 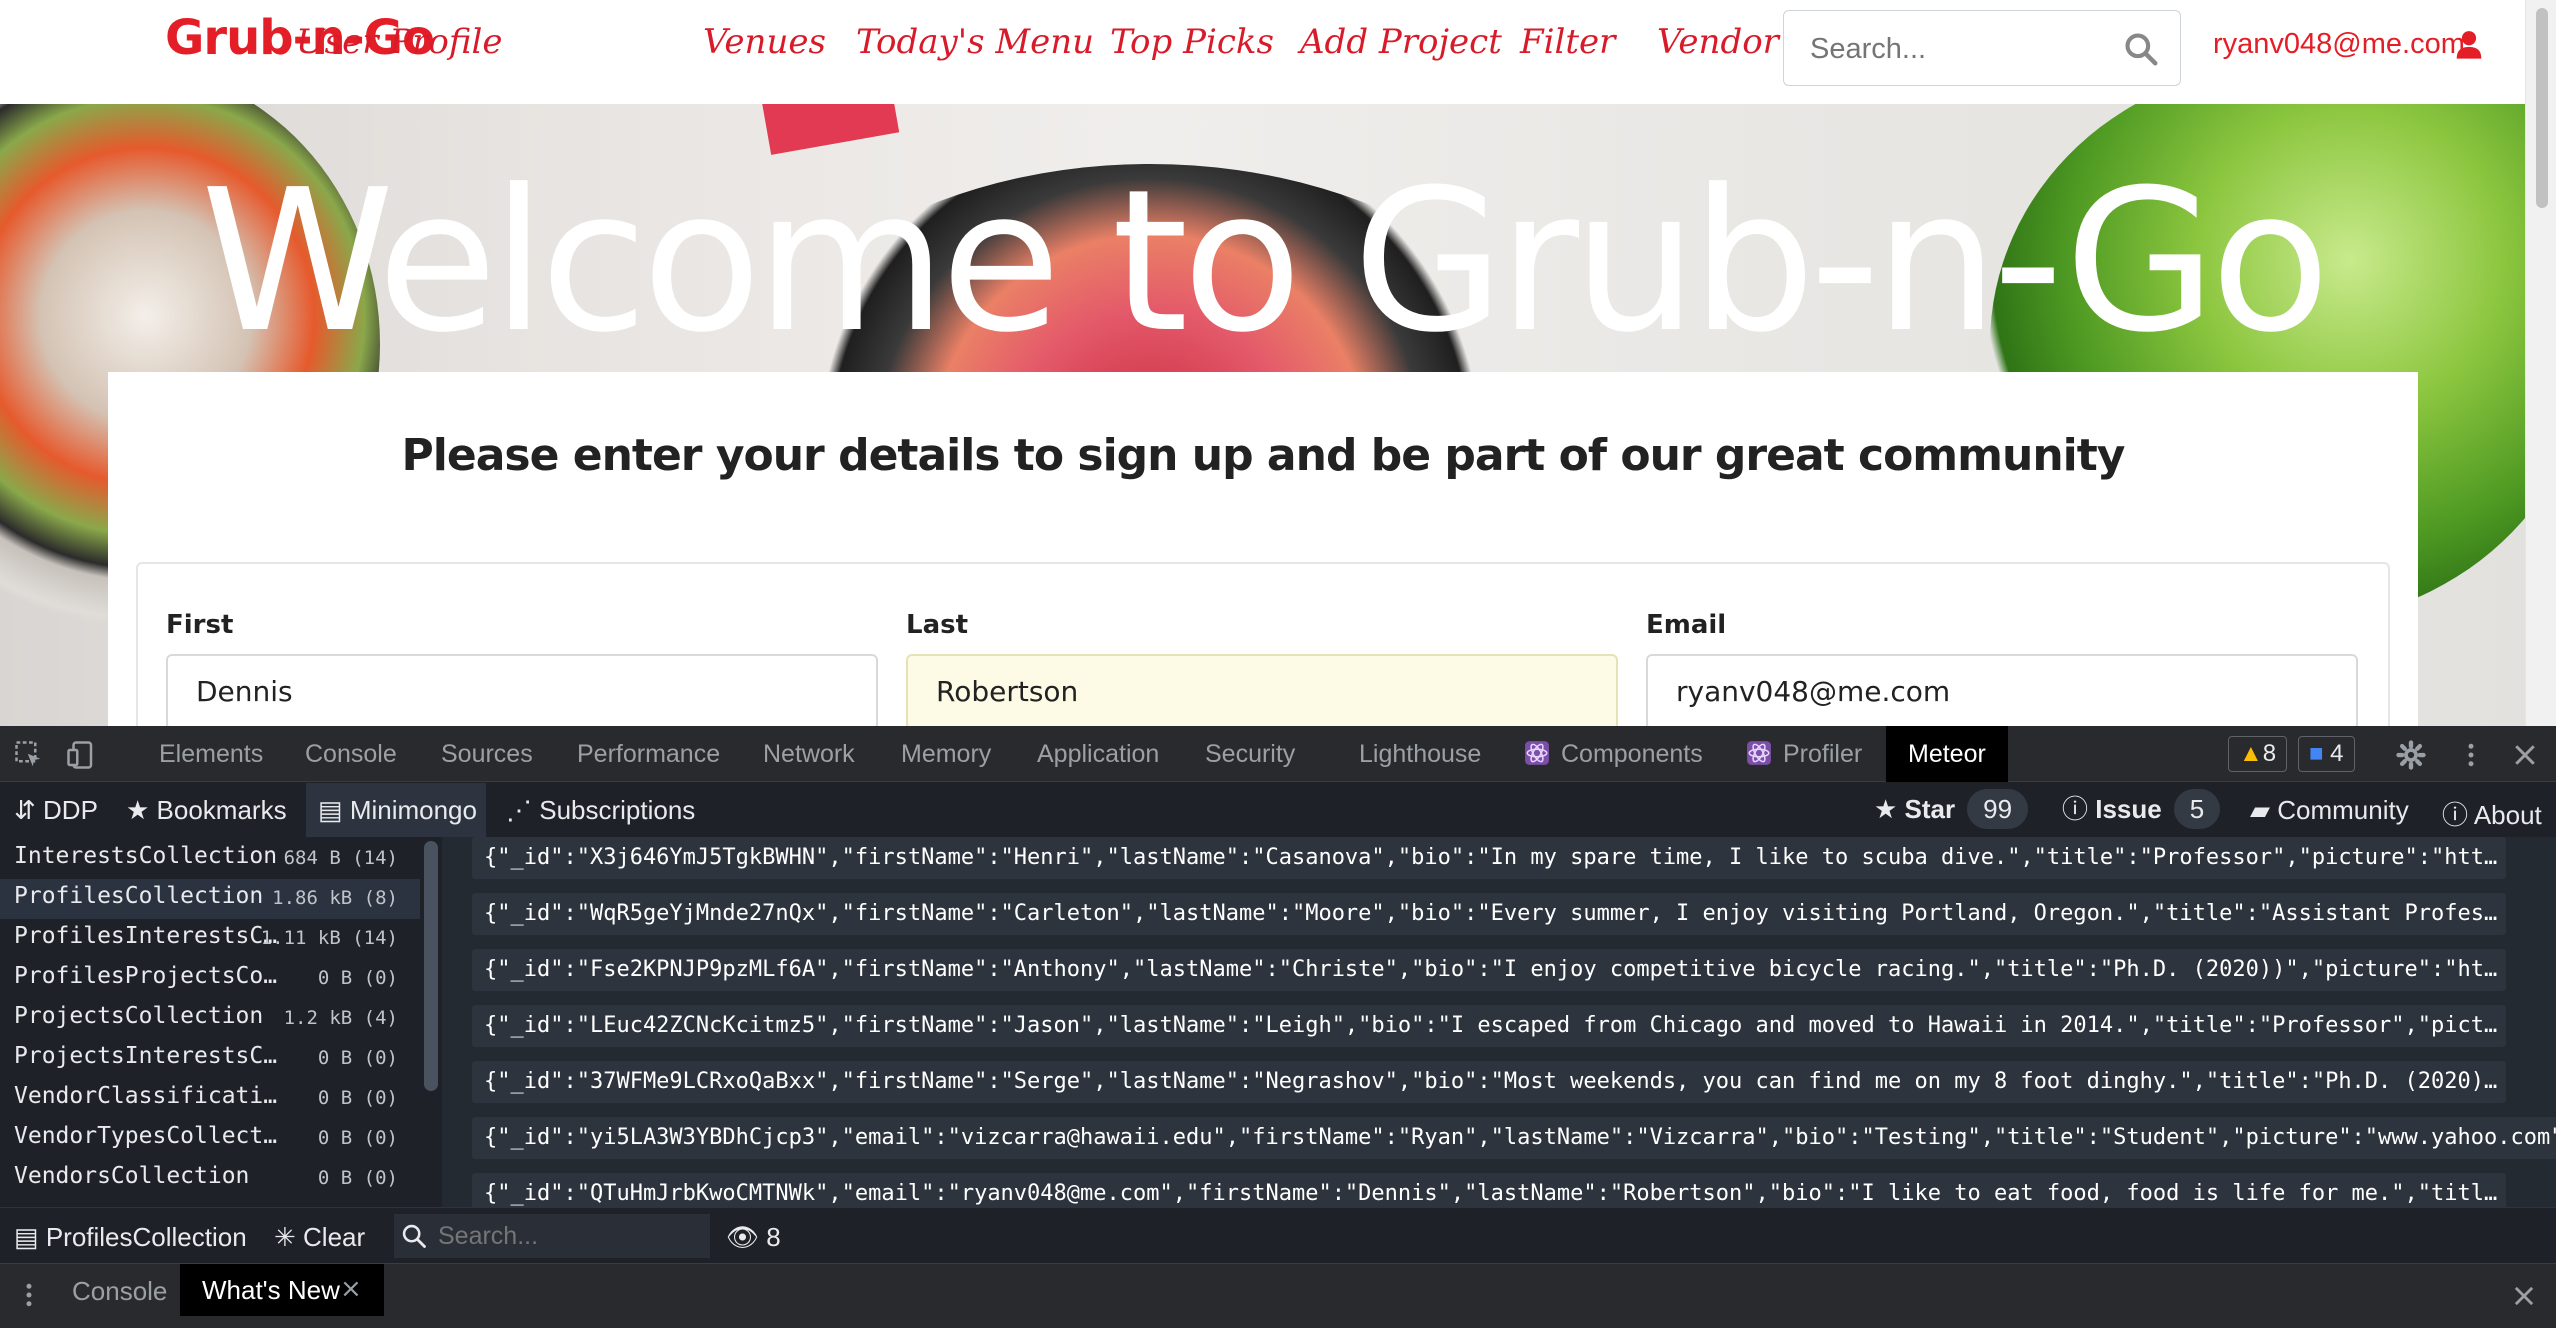 I want to click on close-tab-icon: ×, so click(x=351, y=1289).